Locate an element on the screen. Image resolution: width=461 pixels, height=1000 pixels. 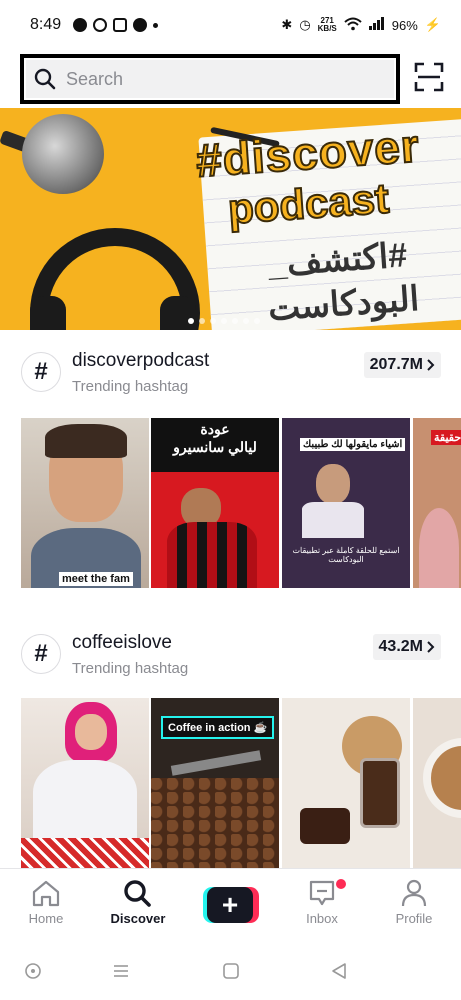
banner-page-indicator is located at coordinates (224, 321).